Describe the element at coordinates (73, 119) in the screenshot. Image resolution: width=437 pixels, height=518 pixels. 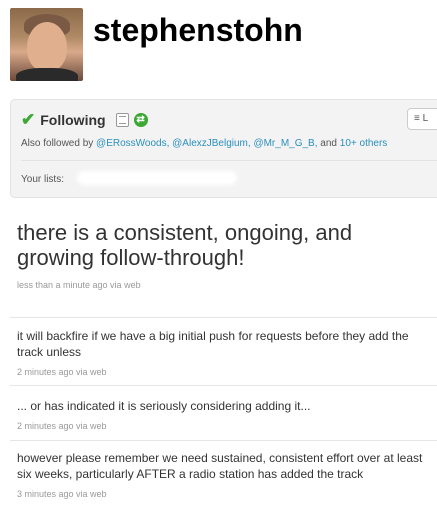
I see `following-label: Following` at that location.